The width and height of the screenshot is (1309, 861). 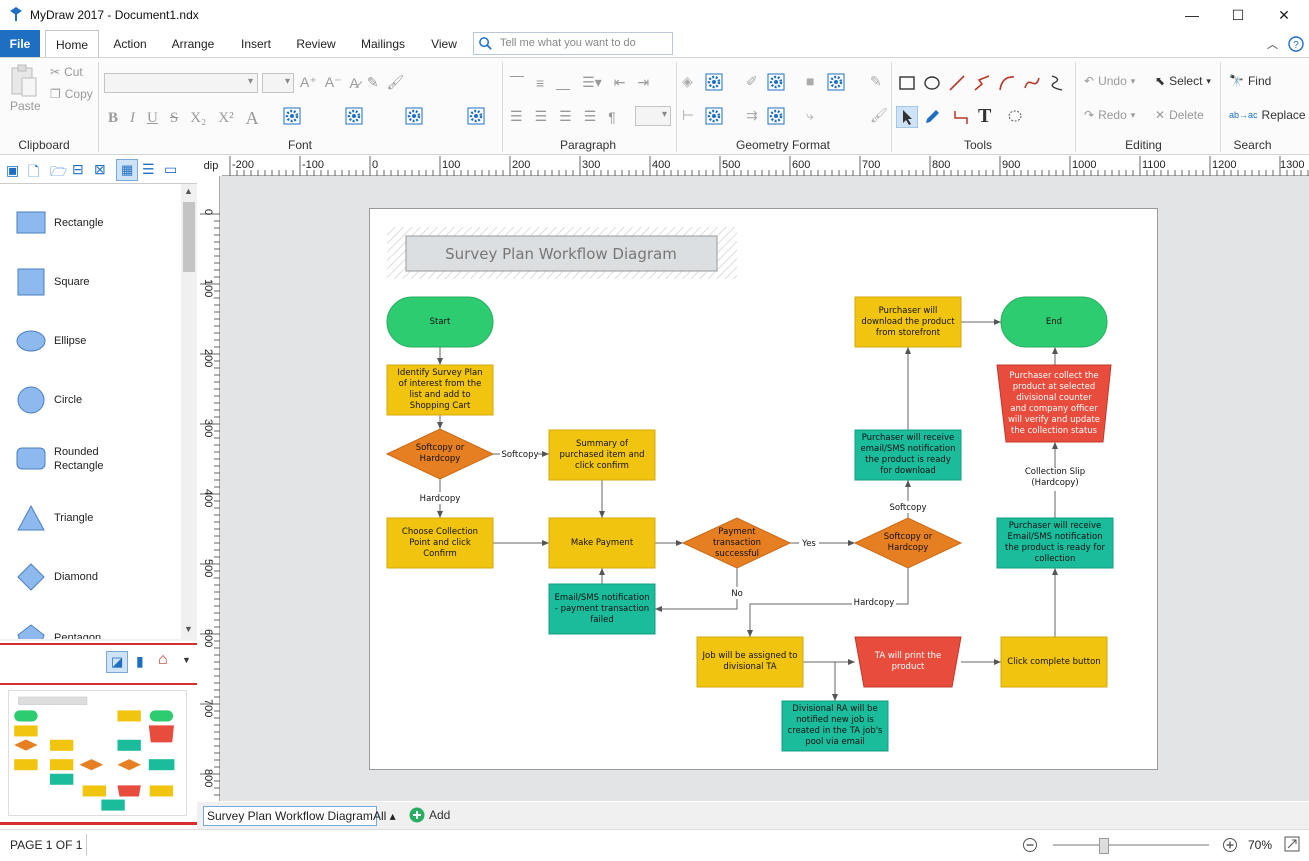 I want to click on tab-review: Review, so click(x=316, y=43).